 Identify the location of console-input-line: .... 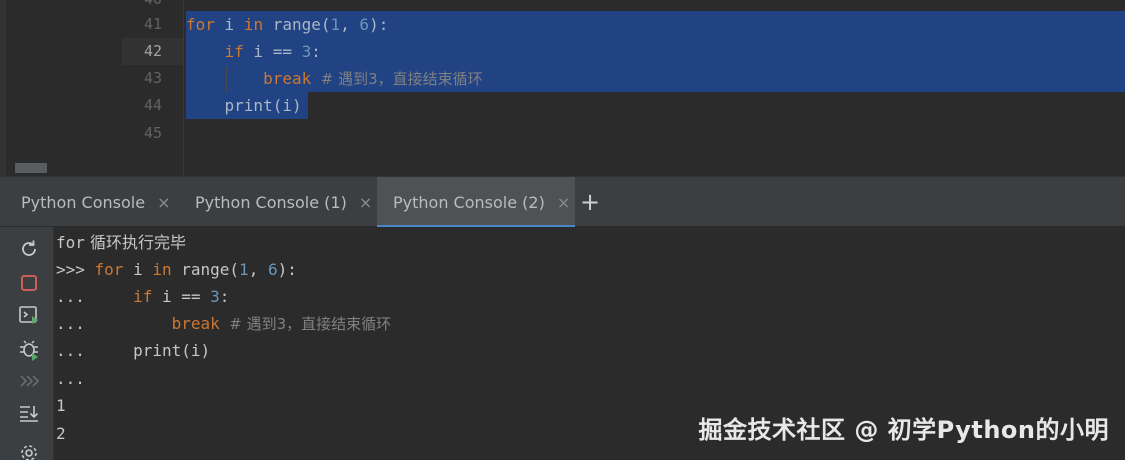
(70, 378).